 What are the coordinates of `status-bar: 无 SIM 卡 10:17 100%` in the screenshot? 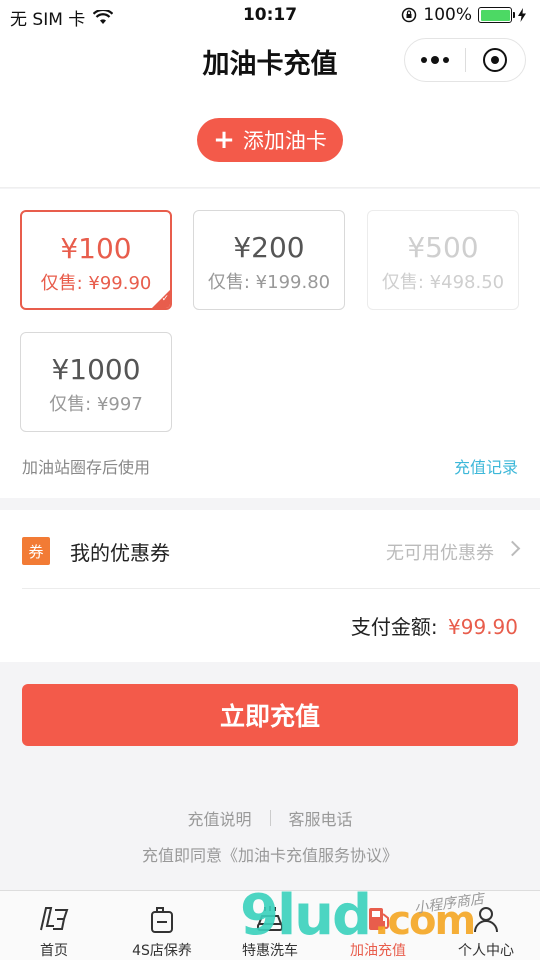 It's located at (270, 16).